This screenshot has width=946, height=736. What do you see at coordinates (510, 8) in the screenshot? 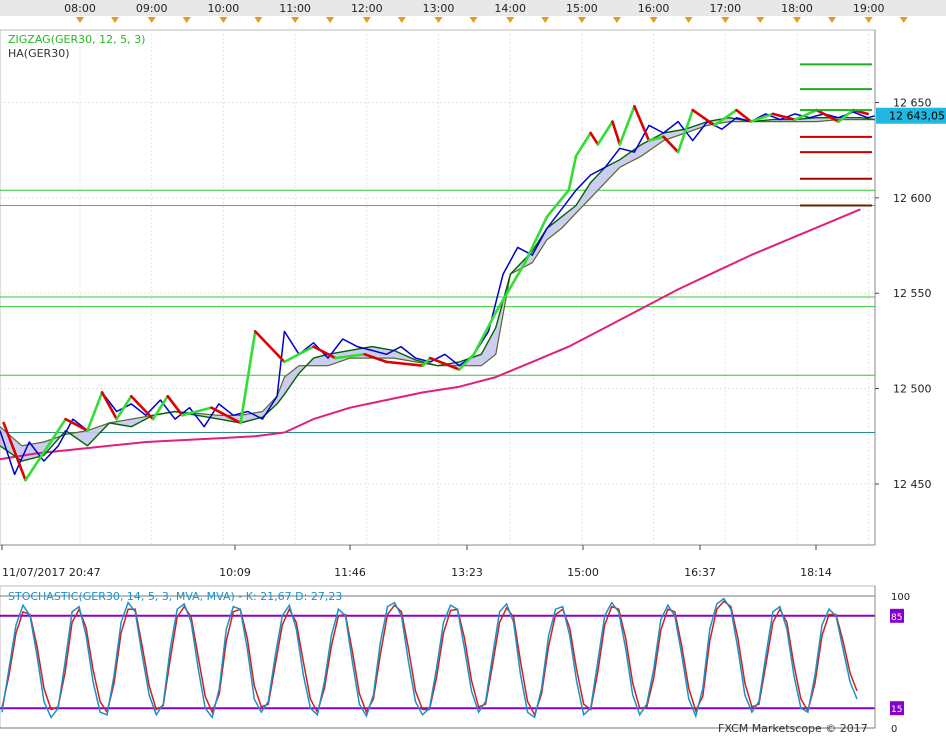
I see `top-time-label: 14:00` at bounding box center [510, 8].